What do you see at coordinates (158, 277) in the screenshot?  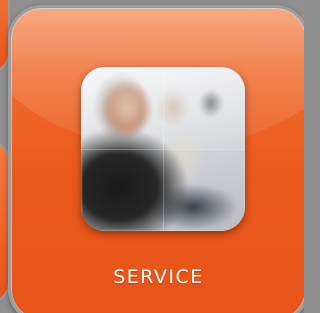 I see `service-label: SERVICE` at bounding box center [158, 277].